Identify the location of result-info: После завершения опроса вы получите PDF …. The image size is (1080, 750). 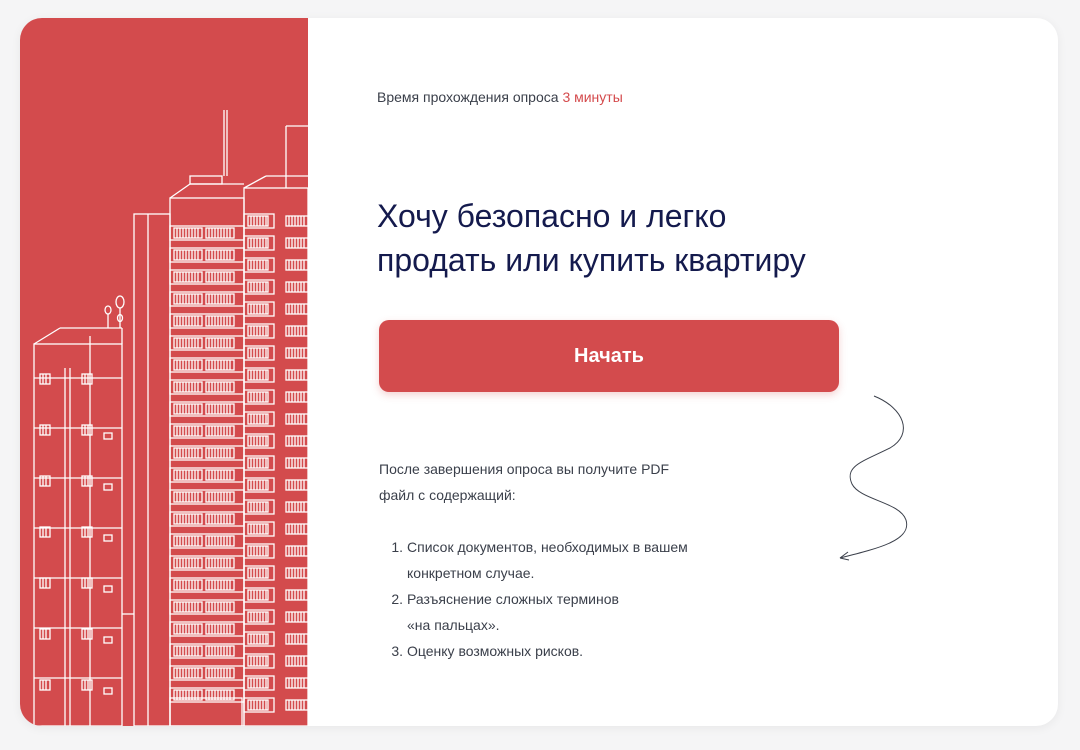
(559, 482).